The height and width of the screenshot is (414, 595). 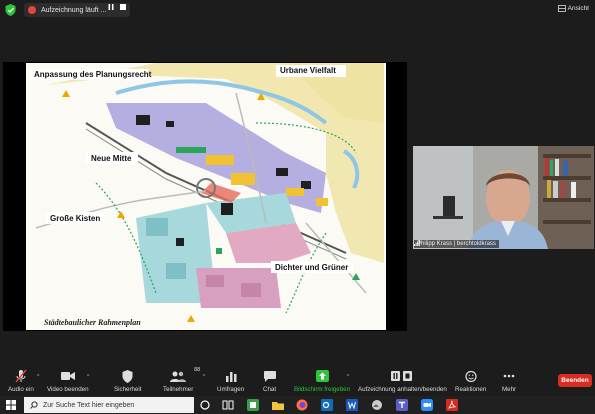 I want to click on more-button: Mehr, so click(x=509, y=380).